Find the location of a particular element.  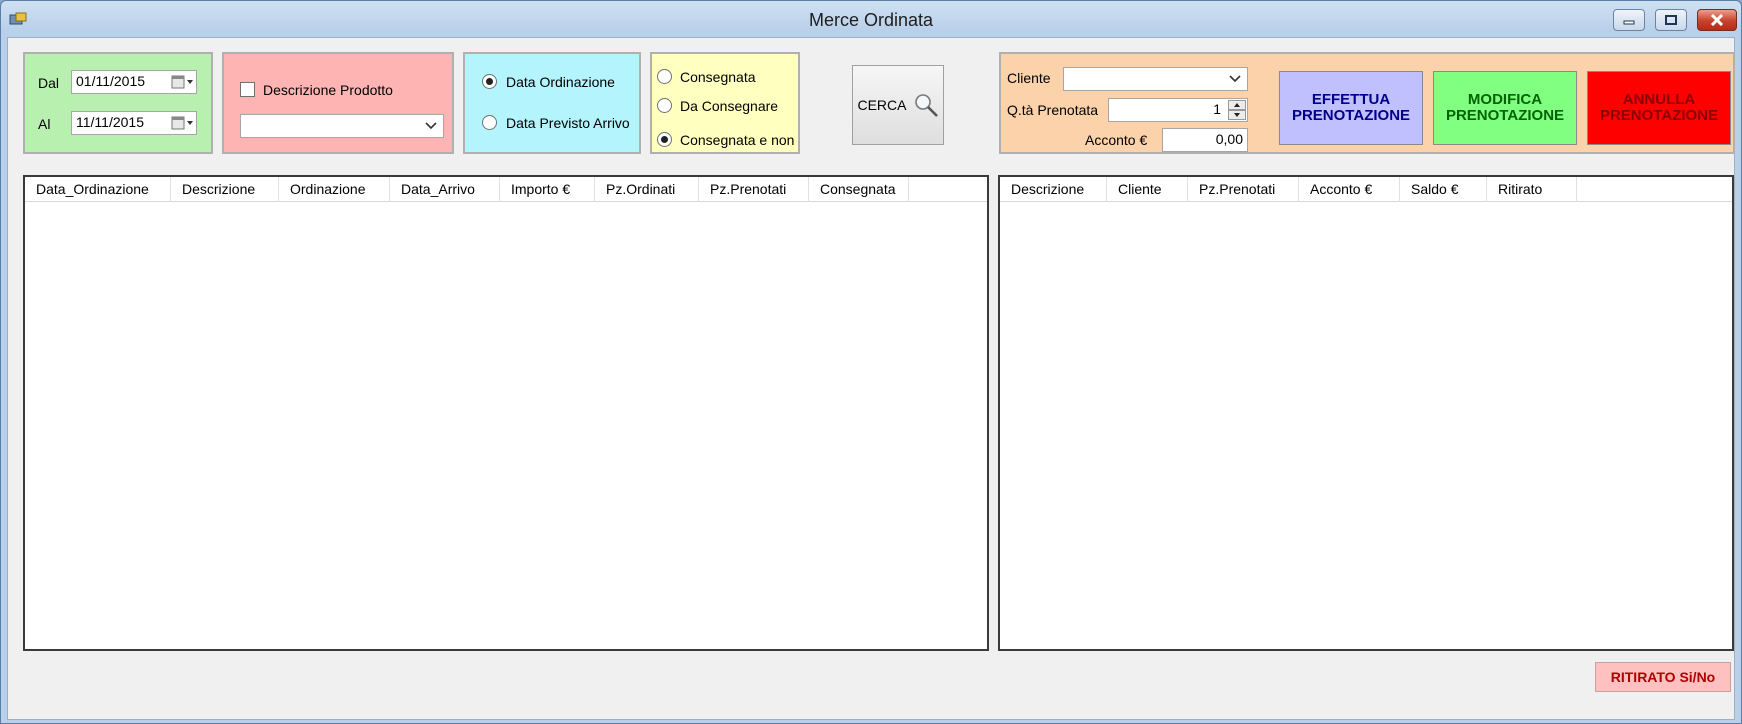

radio-expected-arrival-date is located at coordinates (489, 122).